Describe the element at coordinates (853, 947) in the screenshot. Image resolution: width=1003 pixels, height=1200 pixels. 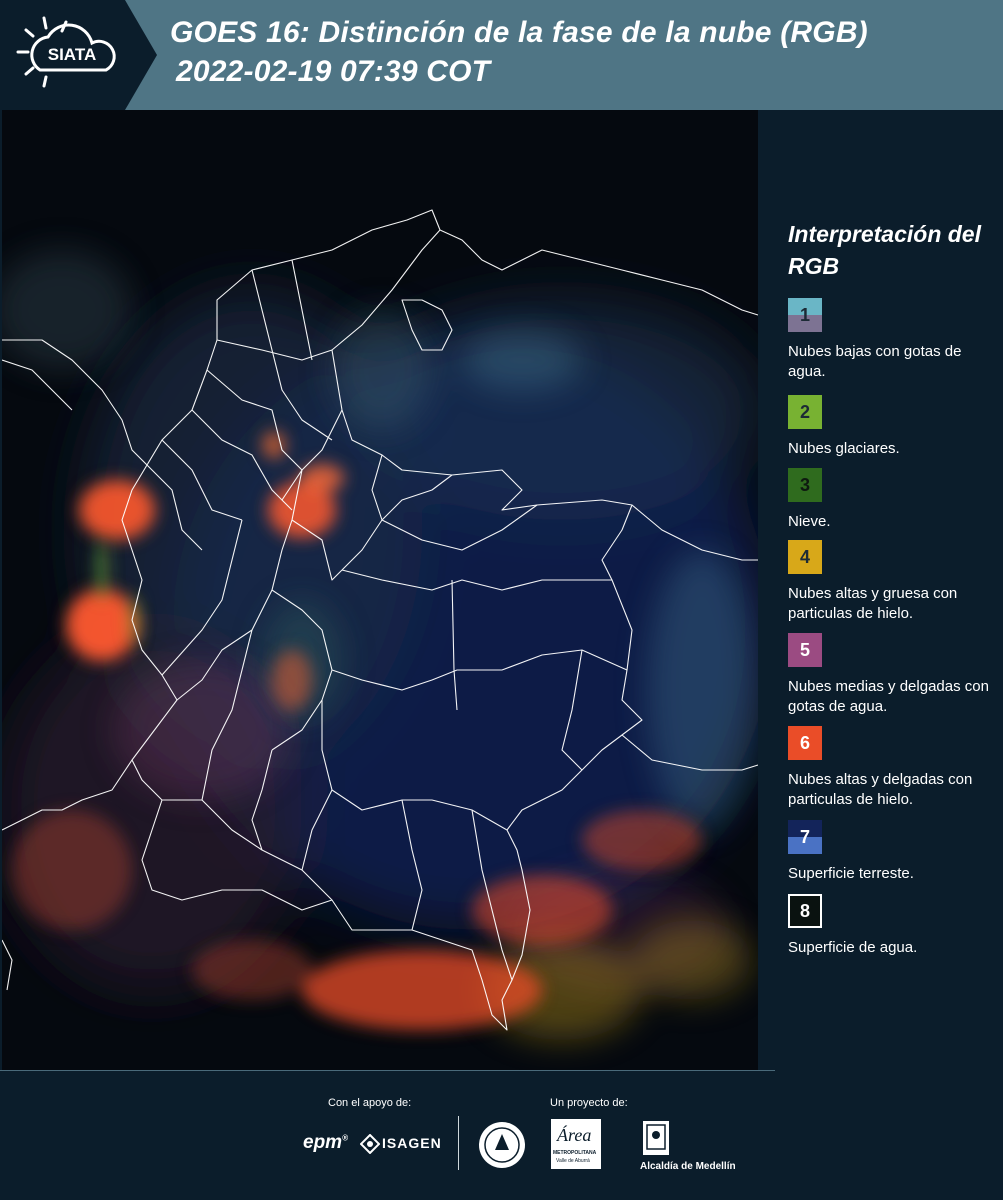
I see `legend-label: Superficie de agua.` at that location.